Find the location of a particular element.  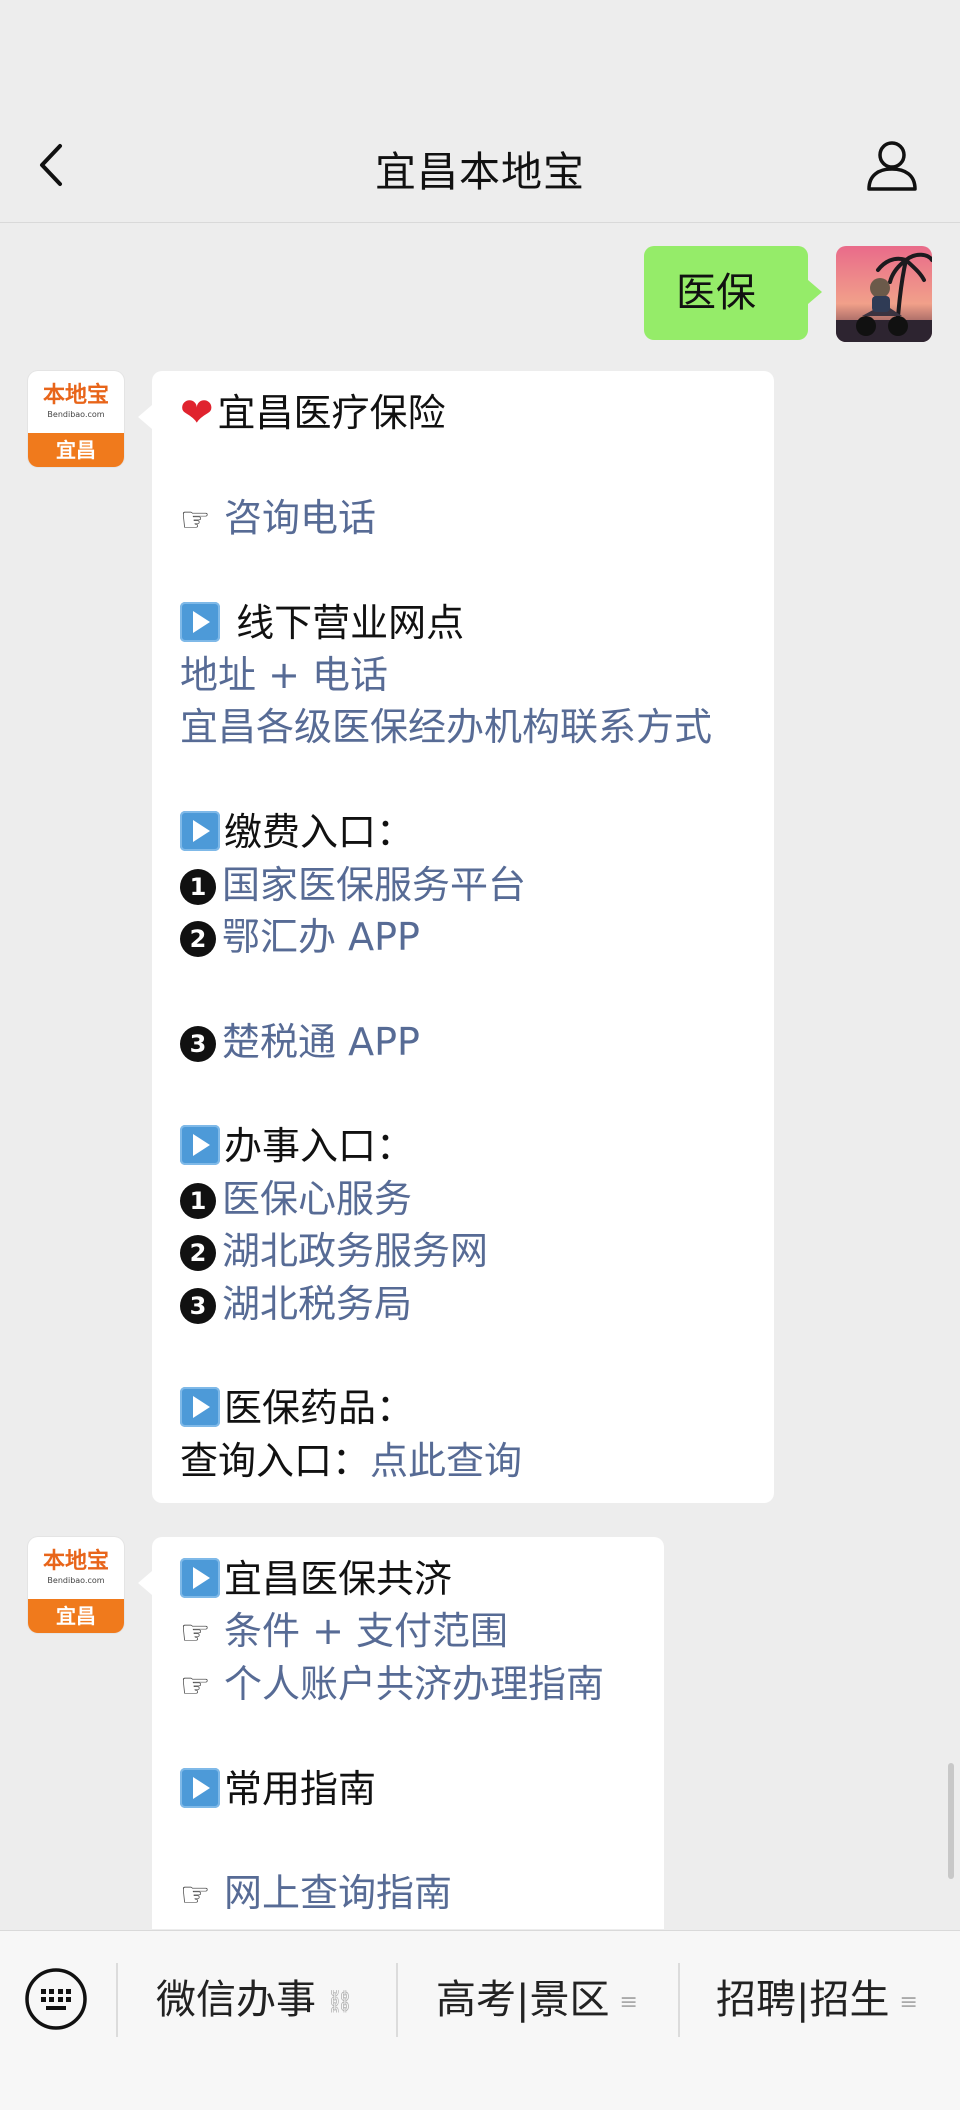

menu-label: 微信办事 is located at coordinates (236, 2000).